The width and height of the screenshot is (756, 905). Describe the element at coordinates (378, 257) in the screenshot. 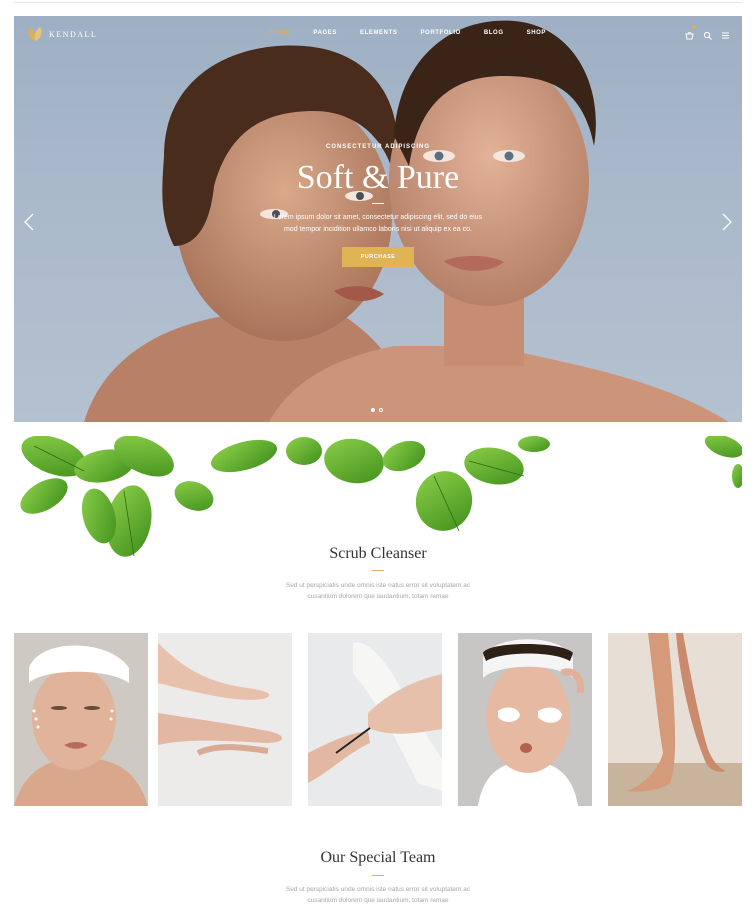

I see `purchase-button: PURCHASE` at that location.